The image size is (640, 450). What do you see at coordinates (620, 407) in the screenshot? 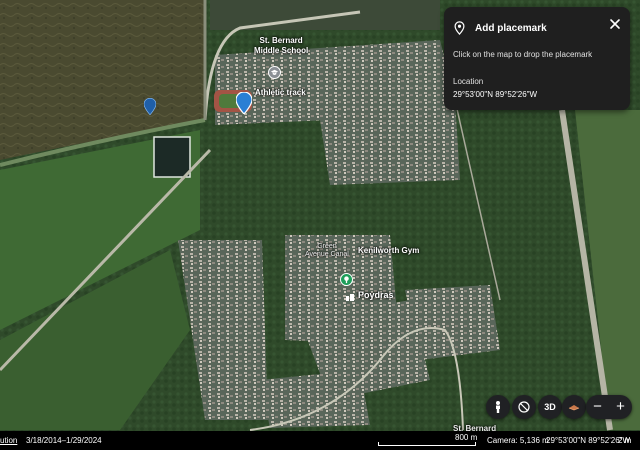
I see `zoom-in-button: +` at bounding box center [620, 407].